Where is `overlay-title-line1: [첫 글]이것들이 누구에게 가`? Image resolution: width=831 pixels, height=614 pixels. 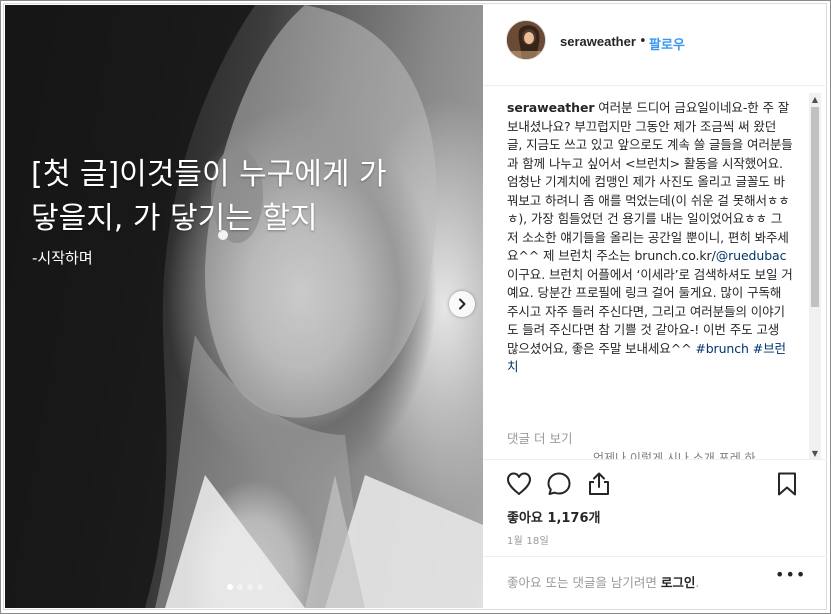 overlay-title-line1: [첫 글]이것들이 누구에게 가 is located at coordinates (209, 174).